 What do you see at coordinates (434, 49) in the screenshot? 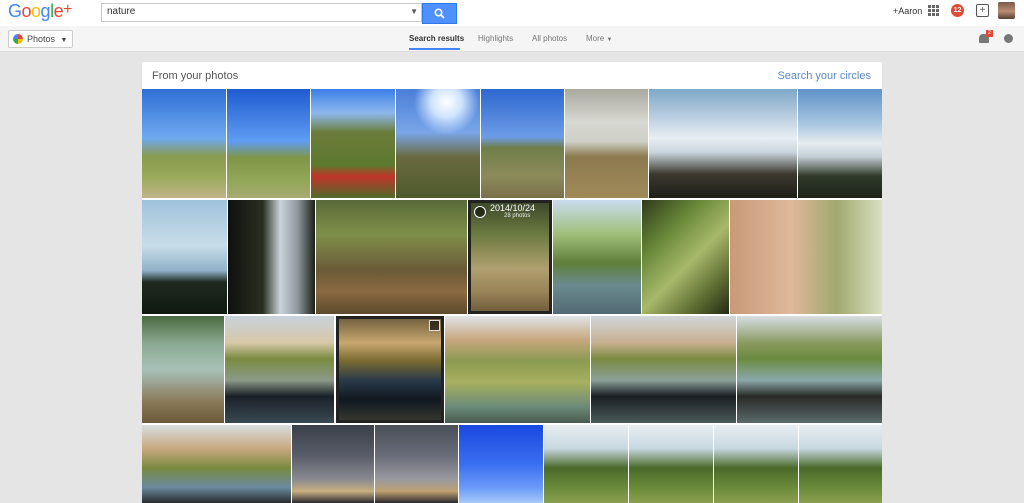
I see `active-tab-indicator` at bounding box center [434, 49].